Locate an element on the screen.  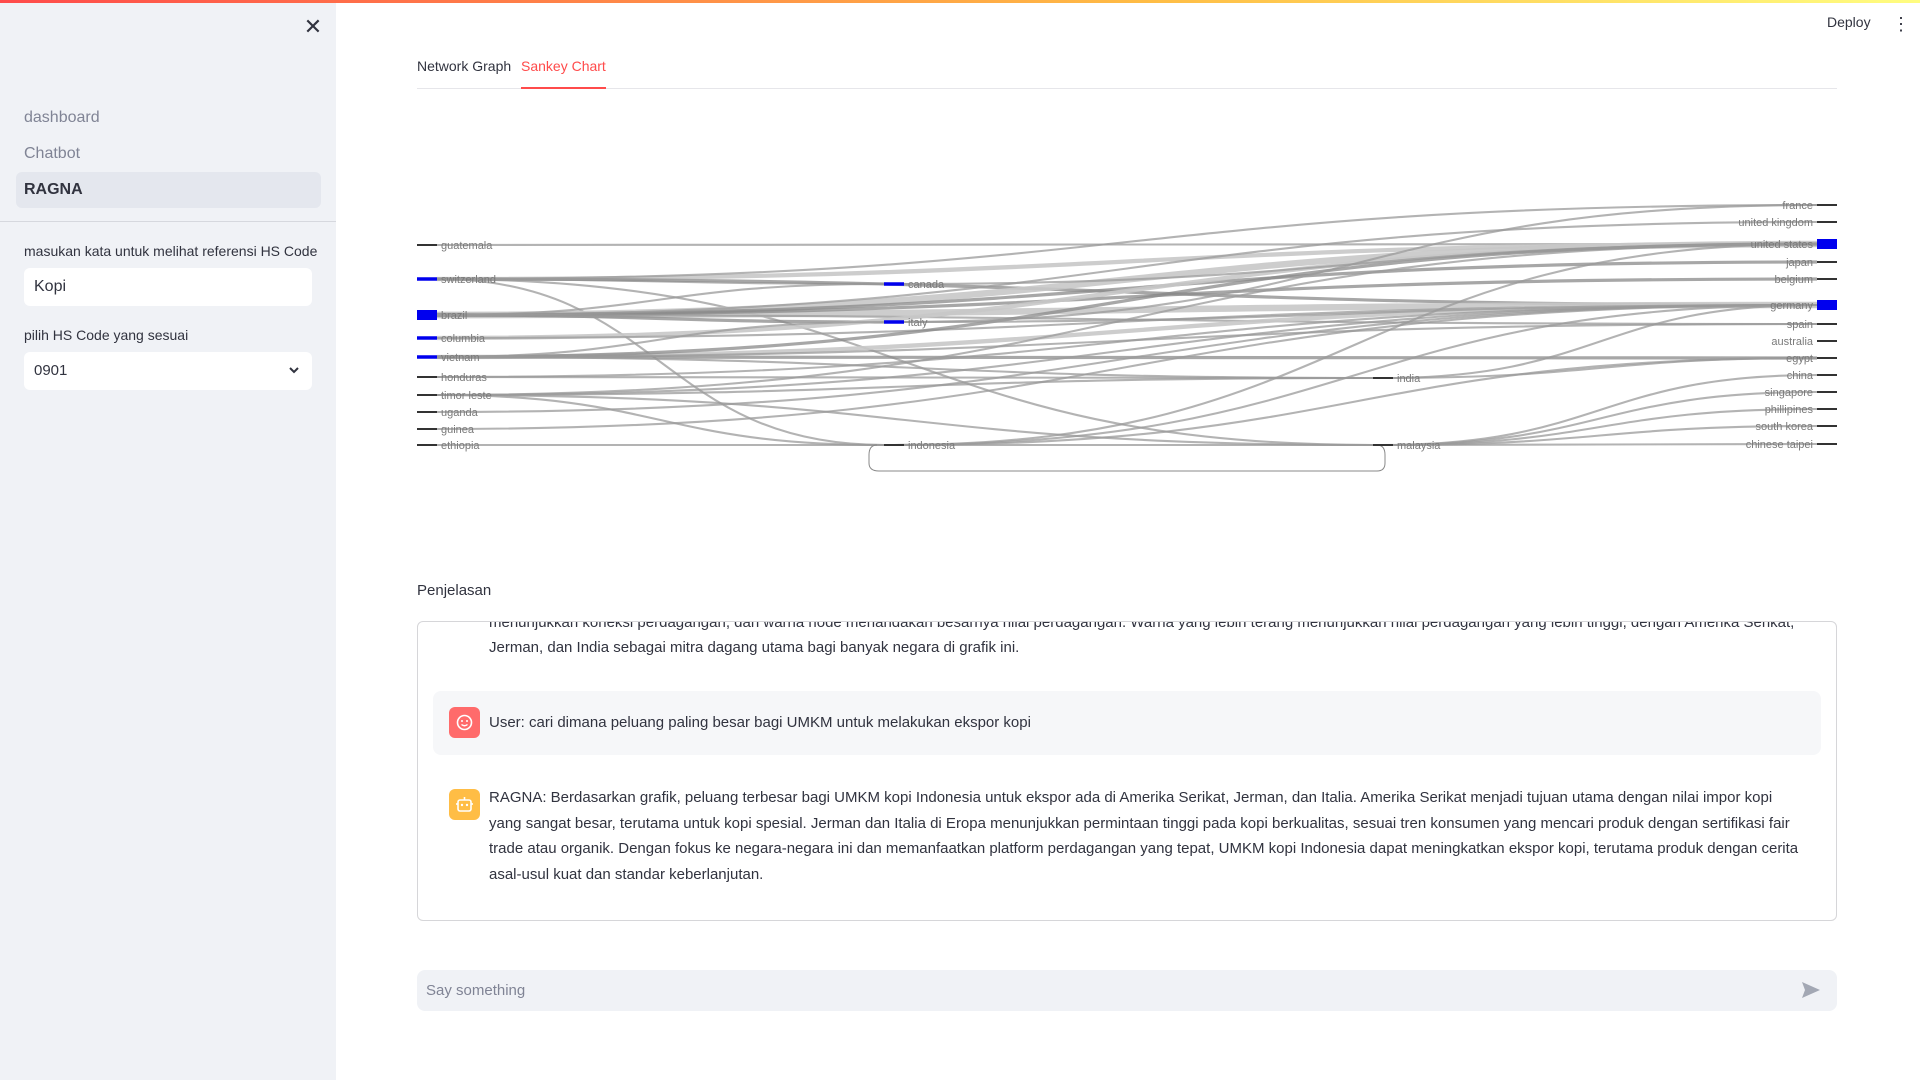
sankey-node-chinese-taipei is located at coordinates (1827, 444).